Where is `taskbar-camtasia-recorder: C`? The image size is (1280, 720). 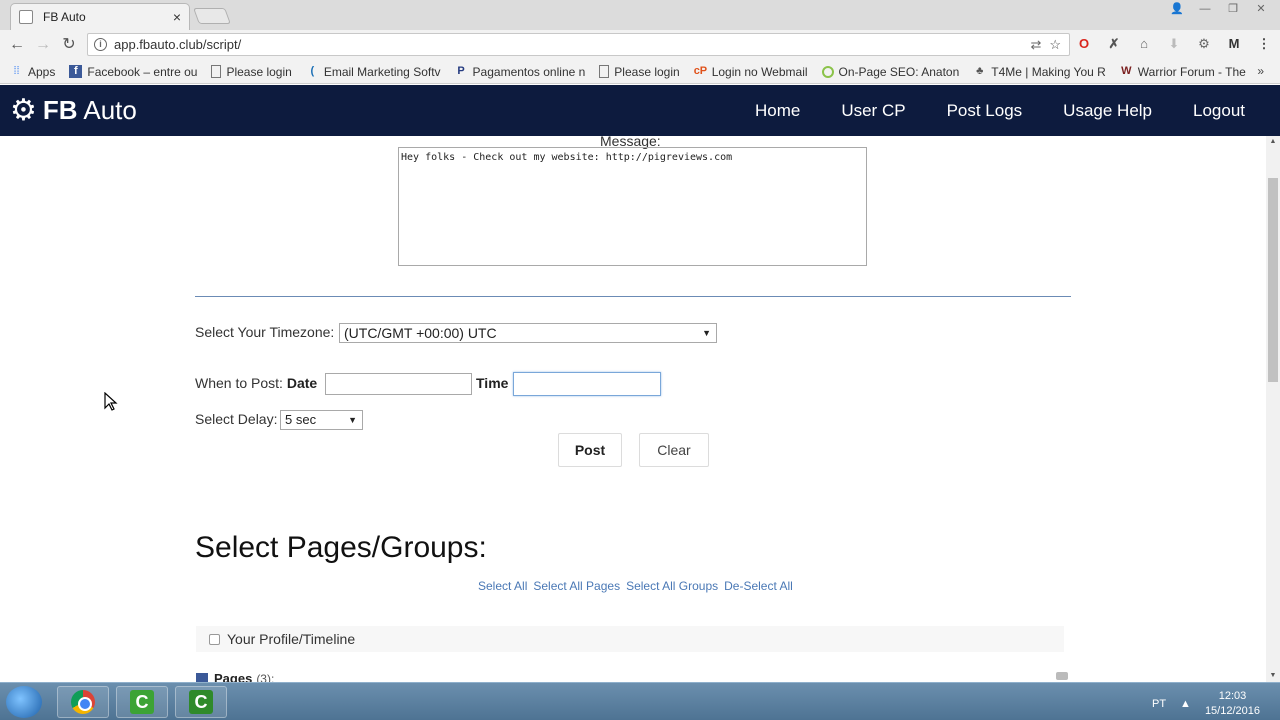 taskbar-camtasia-recorder: C is located at coordinates (142, 702).